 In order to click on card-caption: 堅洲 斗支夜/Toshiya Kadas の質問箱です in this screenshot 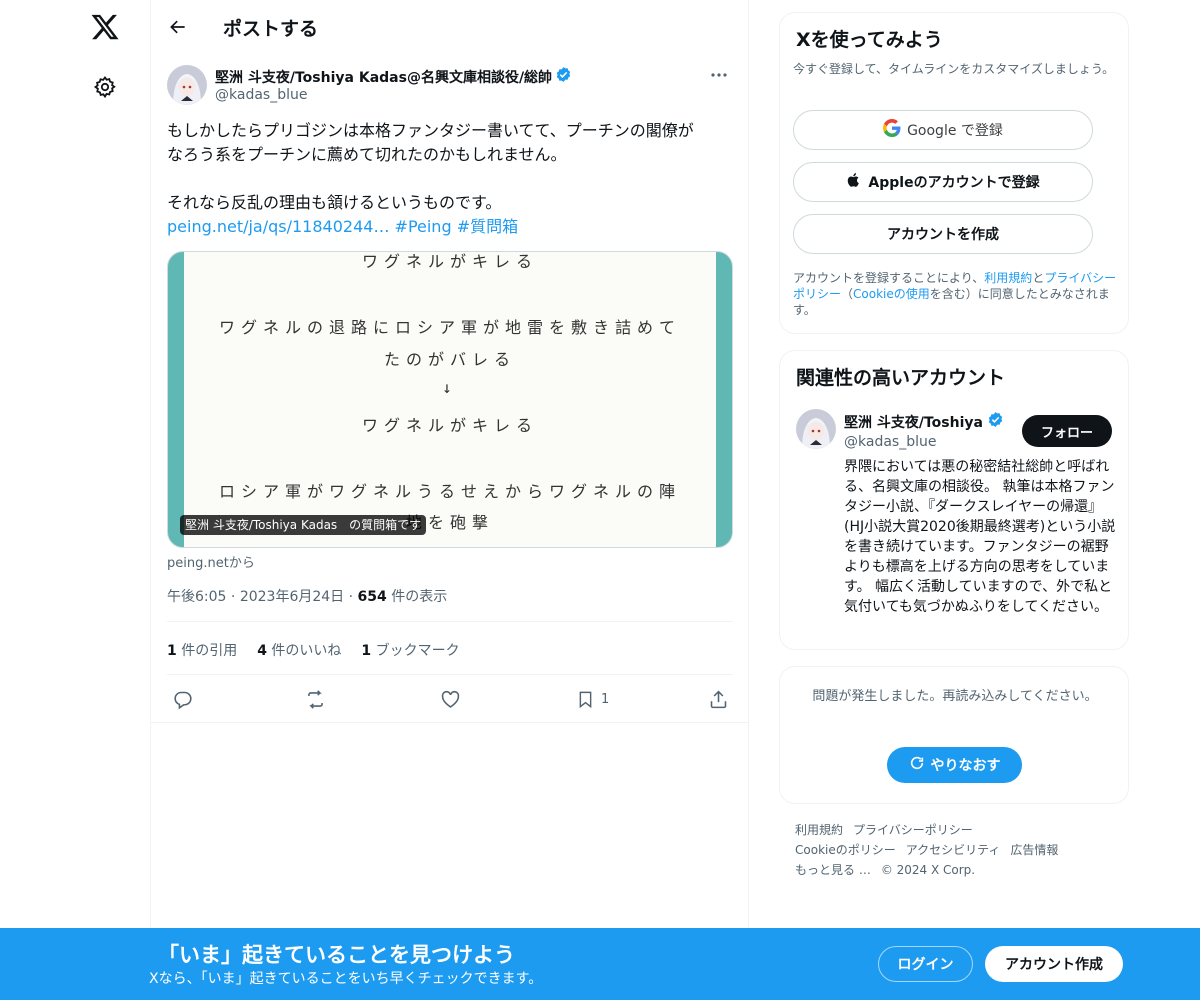, I will do `click(303, 525)`.